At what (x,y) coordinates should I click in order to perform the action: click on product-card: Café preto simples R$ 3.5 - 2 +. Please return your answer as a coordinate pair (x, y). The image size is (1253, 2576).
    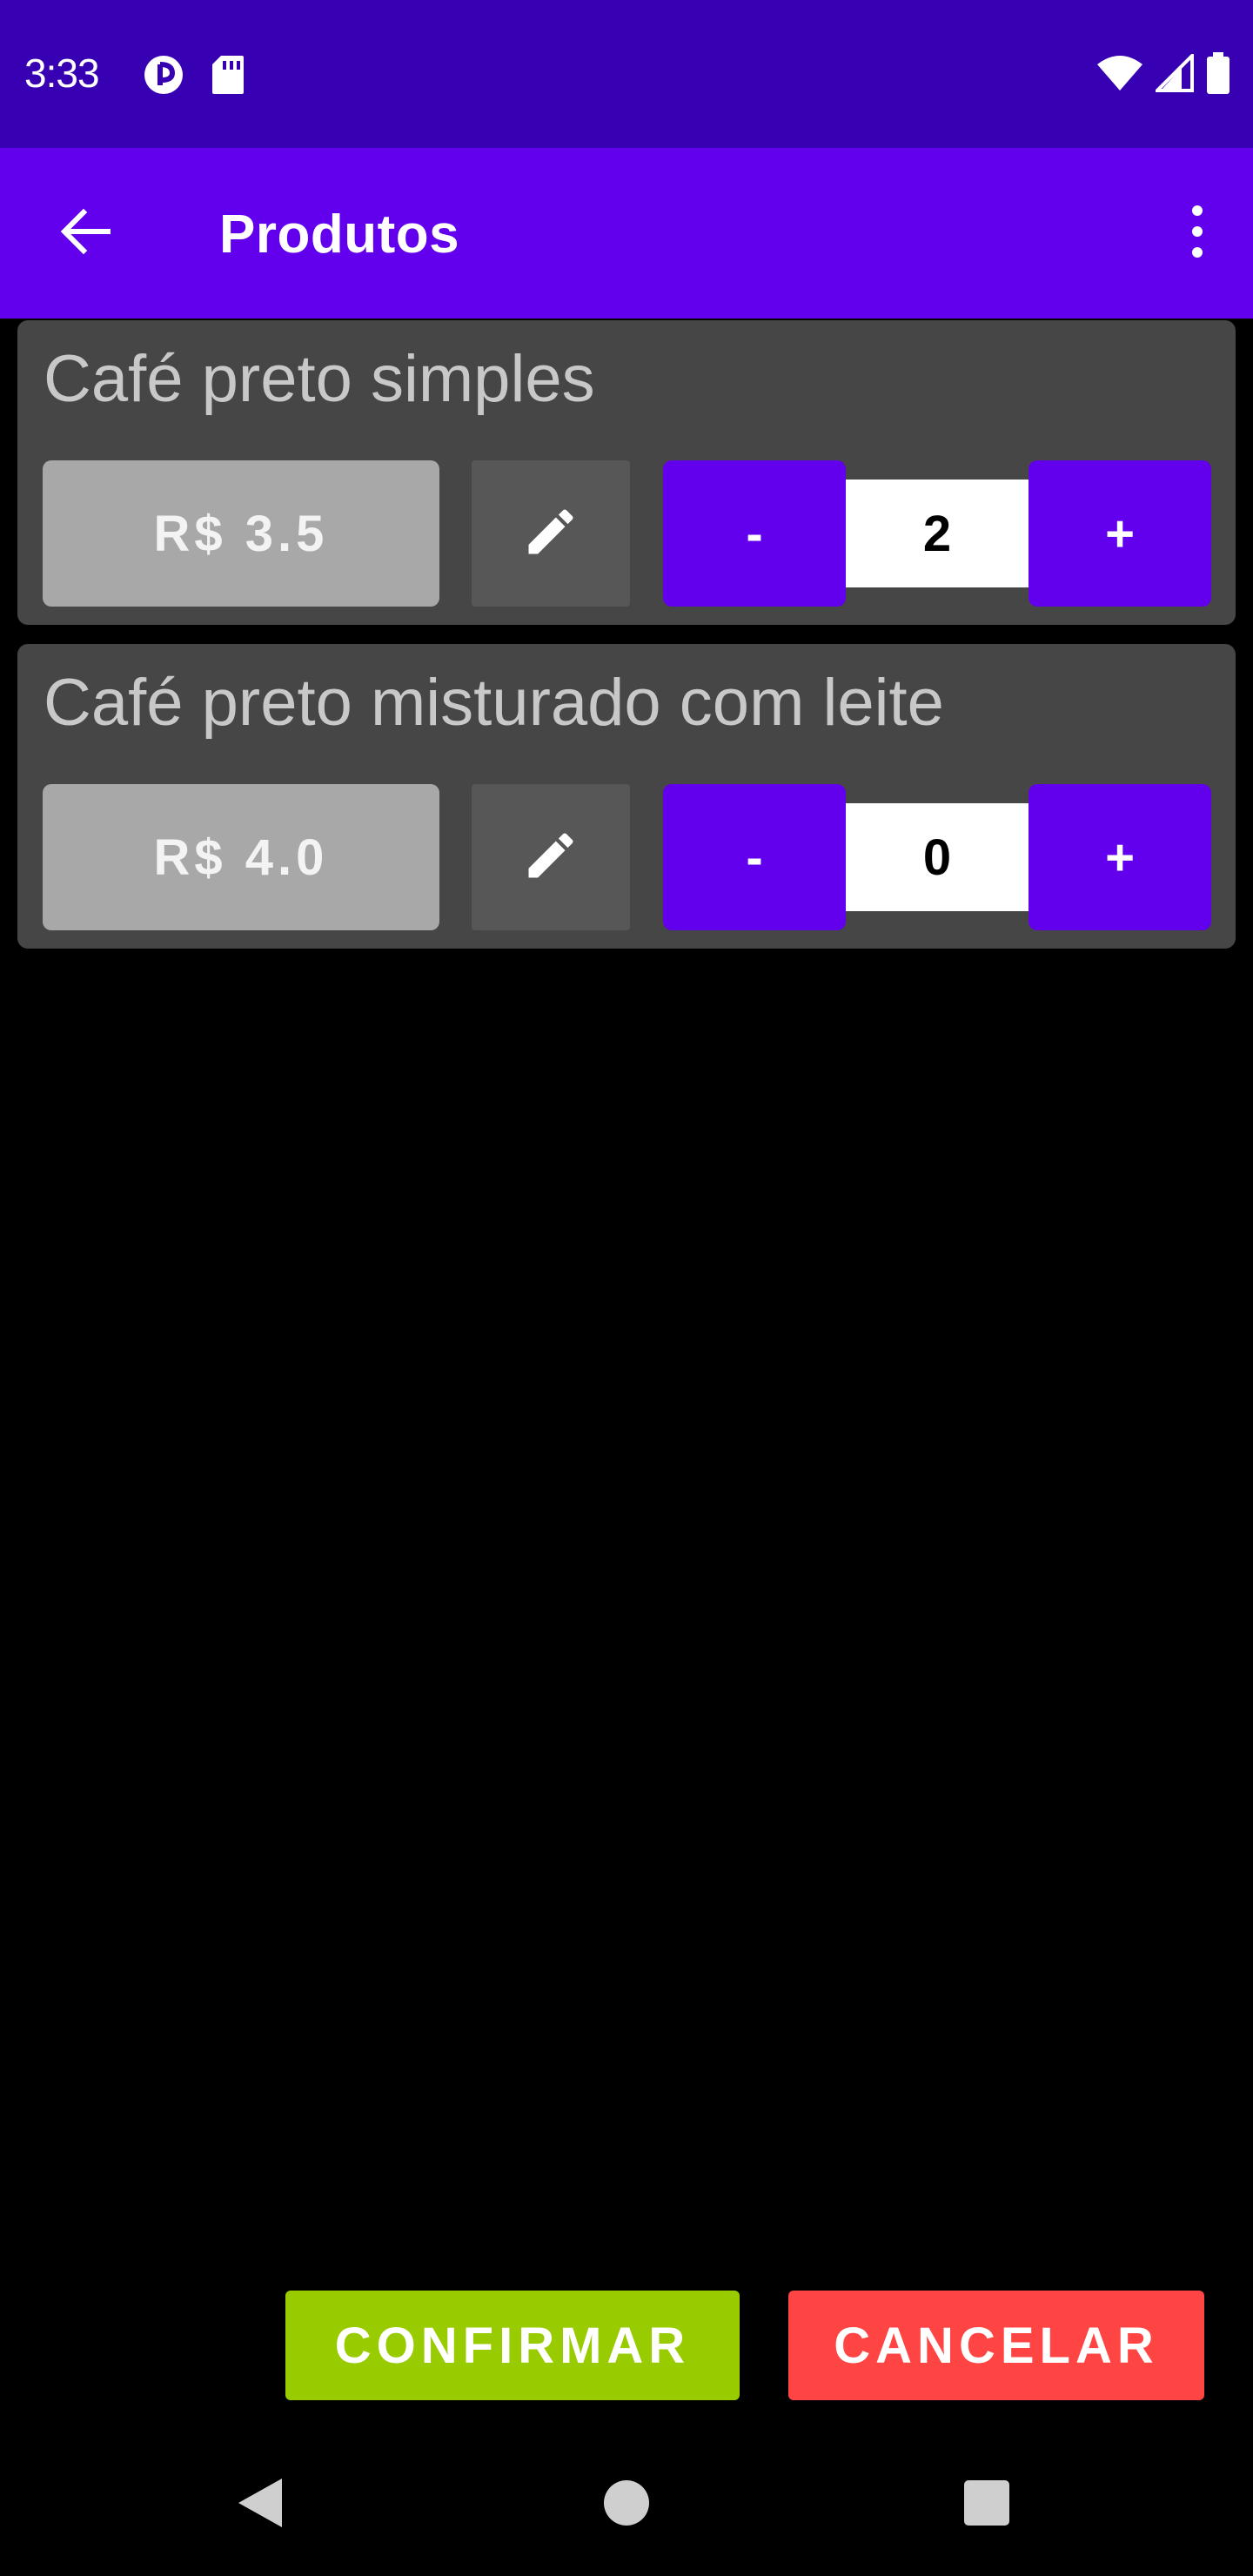
    Looking at the image, I should click on (626, 472).